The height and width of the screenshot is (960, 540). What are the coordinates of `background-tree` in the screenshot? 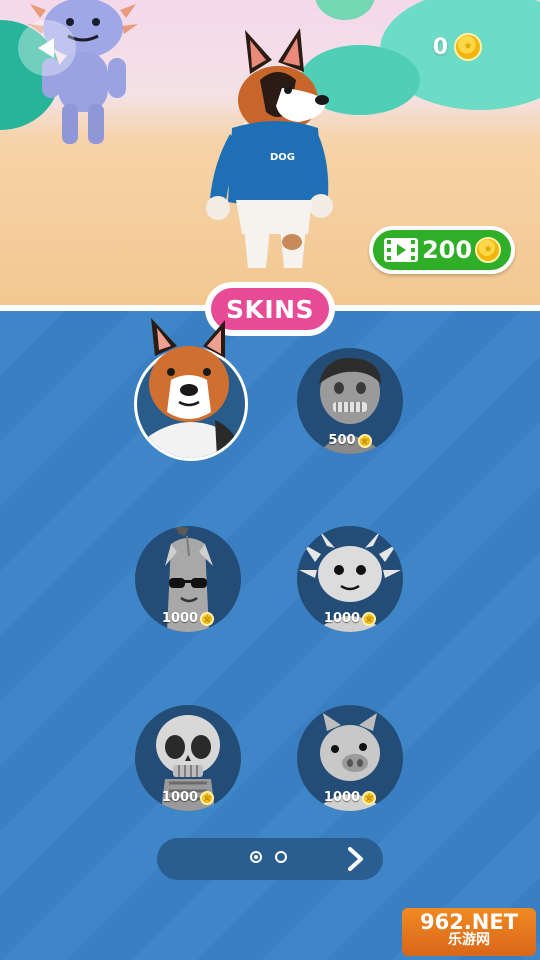 It's located at (345, 10).